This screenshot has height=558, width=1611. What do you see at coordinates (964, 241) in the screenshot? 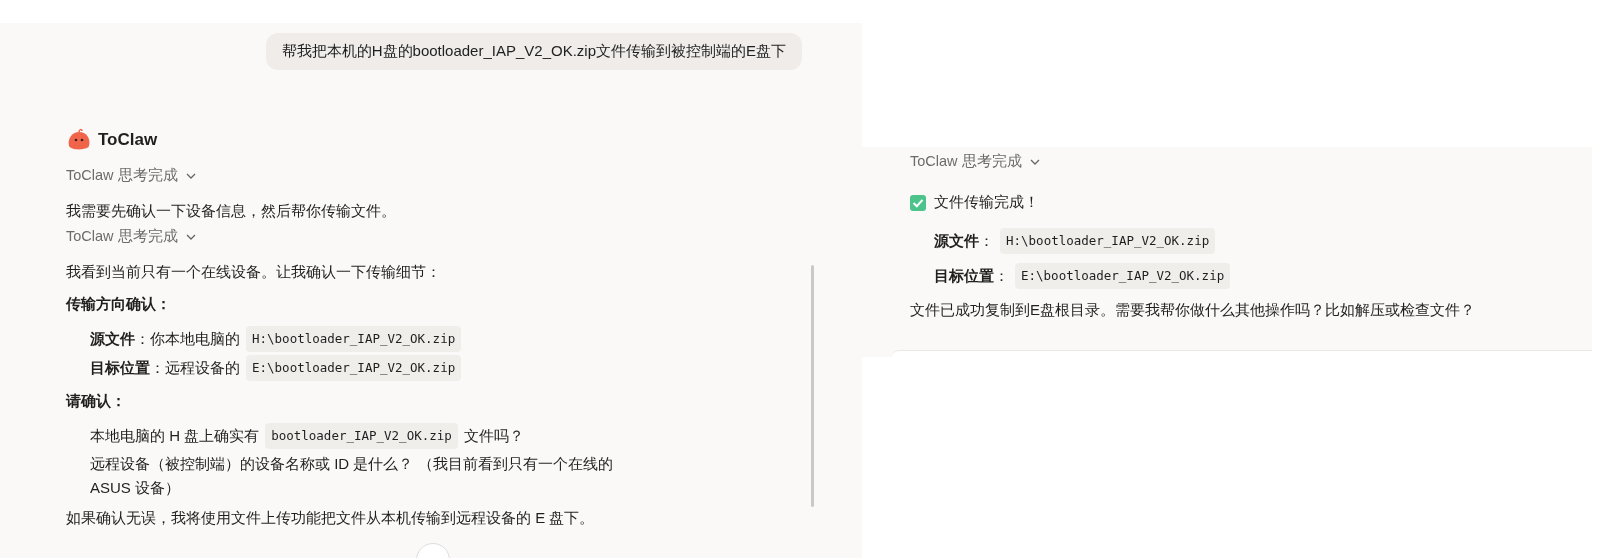
I see `list-item-text: 源文件：` at bounding box center [964, 241].